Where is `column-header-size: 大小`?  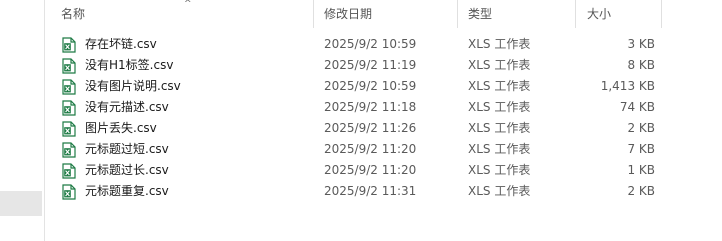 column-header-size: 大小 is located at coordinates (599, 14).